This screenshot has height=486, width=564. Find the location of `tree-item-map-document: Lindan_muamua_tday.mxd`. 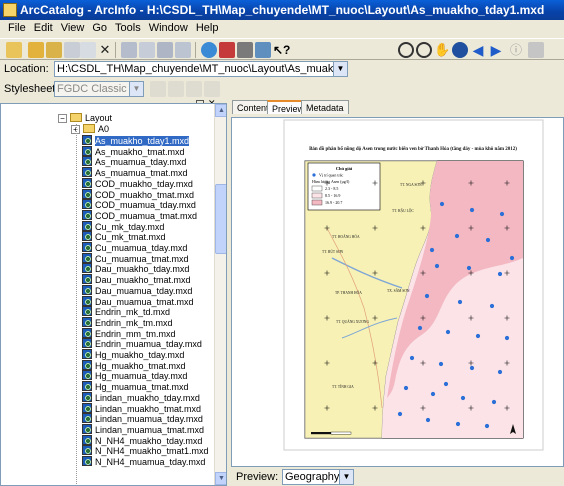

tree-item-map-document: Lindan_muamua_tday.mxd is located at coordinates (142, 418).